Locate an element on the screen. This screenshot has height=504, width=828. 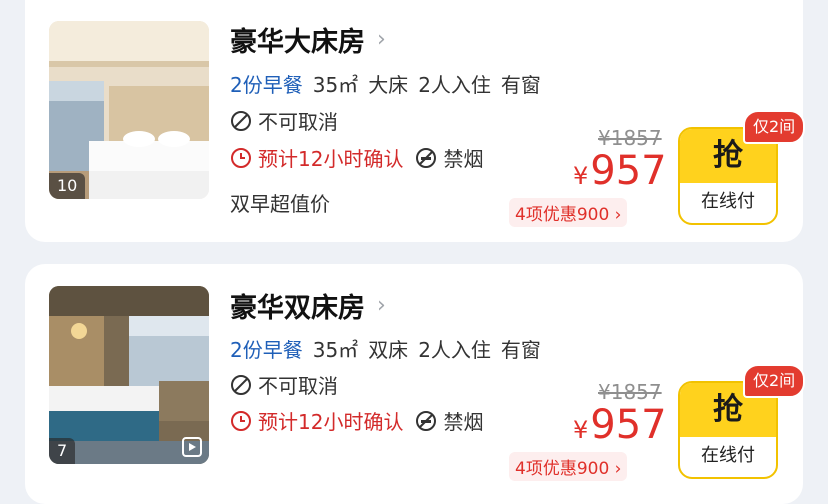
video-icon is located at coordinates (192, 447).